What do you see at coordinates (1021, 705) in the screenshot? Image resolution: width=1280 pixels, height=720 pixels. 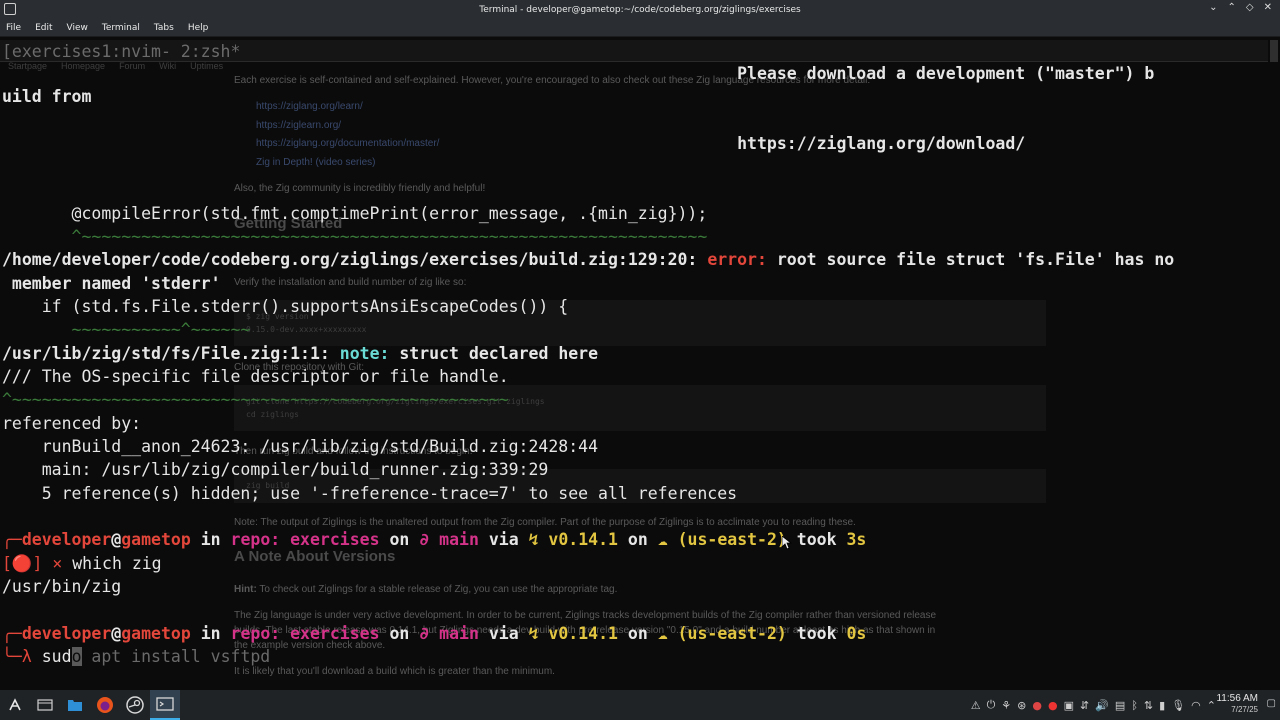 I see `steam-tray-icon: ⊛` at bounding box center [1021, 705].